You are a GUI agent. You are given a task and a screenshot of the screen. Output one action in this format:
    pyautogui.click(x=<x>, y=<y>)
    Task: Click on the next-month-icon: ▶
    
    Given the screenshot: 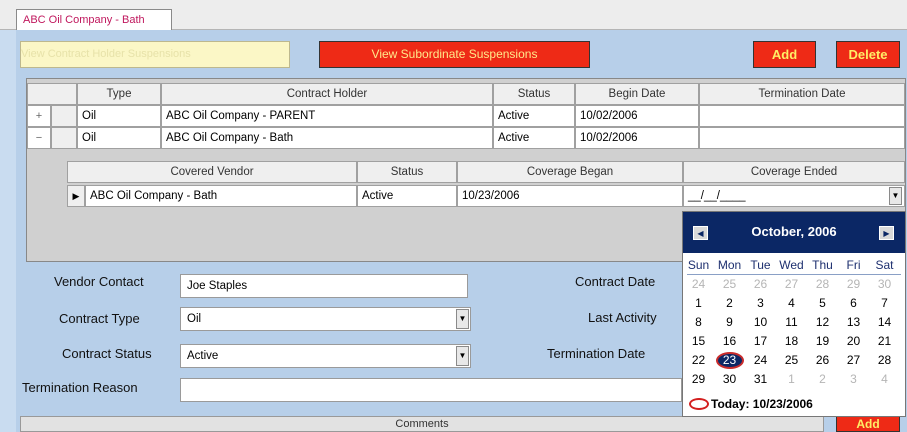 What is the action you would take?
    pyautogui.click(x=886, y=233)
    